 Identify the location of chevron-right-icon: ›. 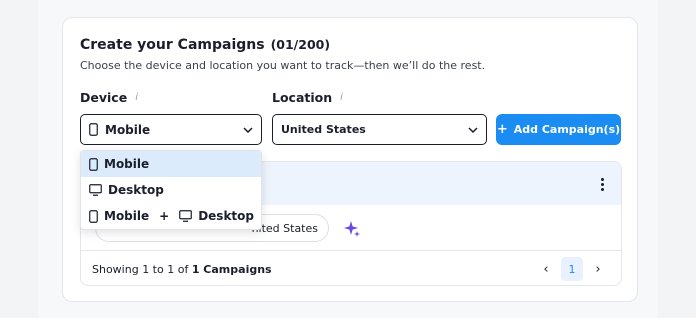
(598, 269).